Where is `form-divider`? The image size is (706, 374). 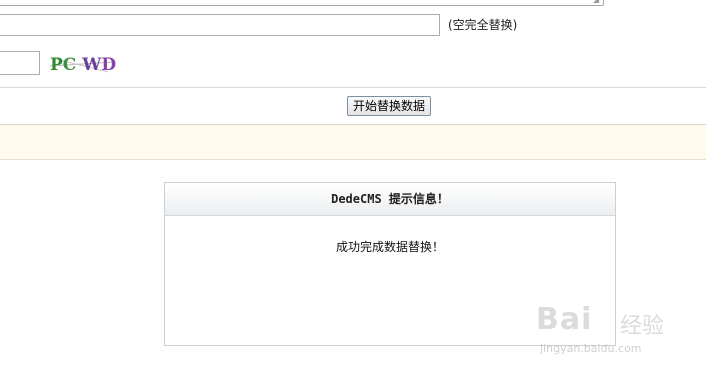
form-divider is located at coordinates (353, 87).